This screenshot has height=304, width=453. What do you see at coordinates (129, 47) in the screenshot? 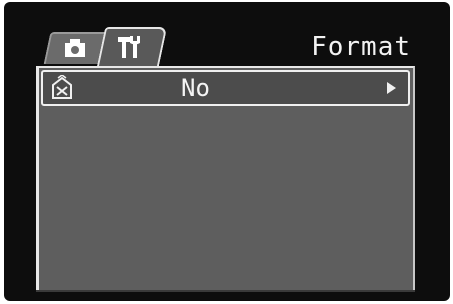
I see `tools-icon` at bounding box center [129, 47].